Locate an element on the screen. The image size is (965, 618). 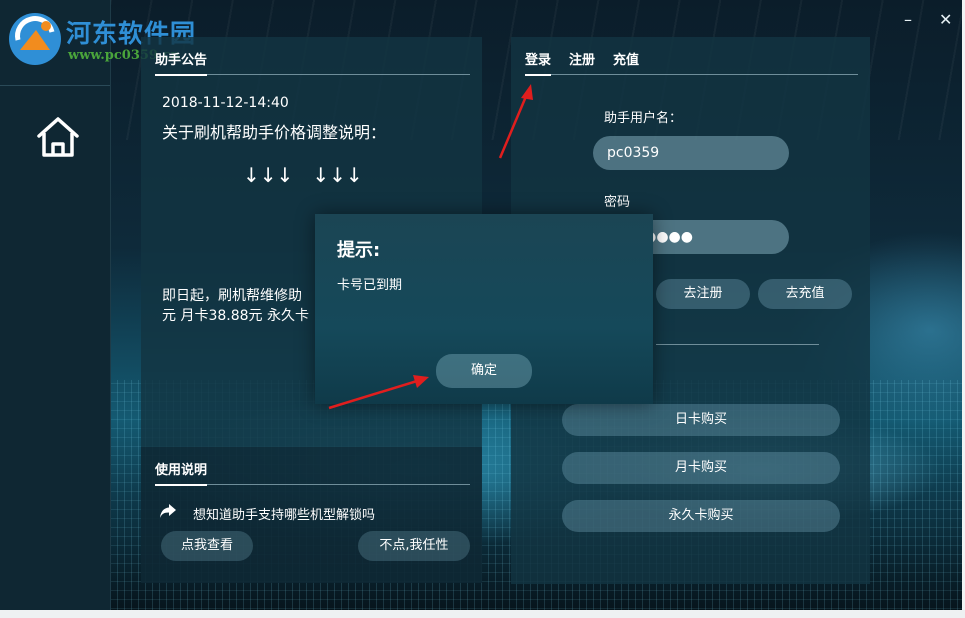
divider is located at coordinates (737, 344).